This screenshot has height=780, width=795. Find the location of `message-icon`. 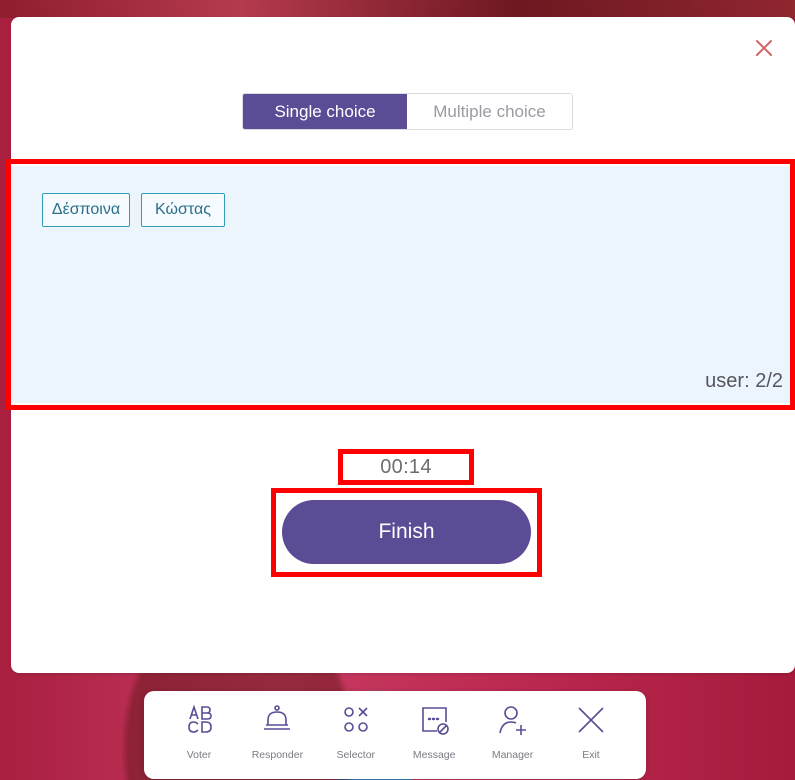

message-icon is located at coordinates (434, 720).